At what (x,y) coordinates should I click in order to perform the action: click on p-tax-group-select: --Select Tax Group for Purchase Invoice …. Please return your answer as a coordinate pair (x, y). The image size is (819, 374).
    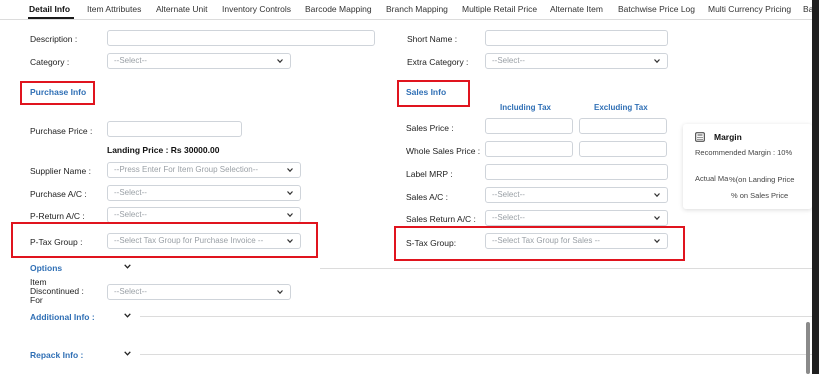
    Looking at the image, I should click on (204, 241).